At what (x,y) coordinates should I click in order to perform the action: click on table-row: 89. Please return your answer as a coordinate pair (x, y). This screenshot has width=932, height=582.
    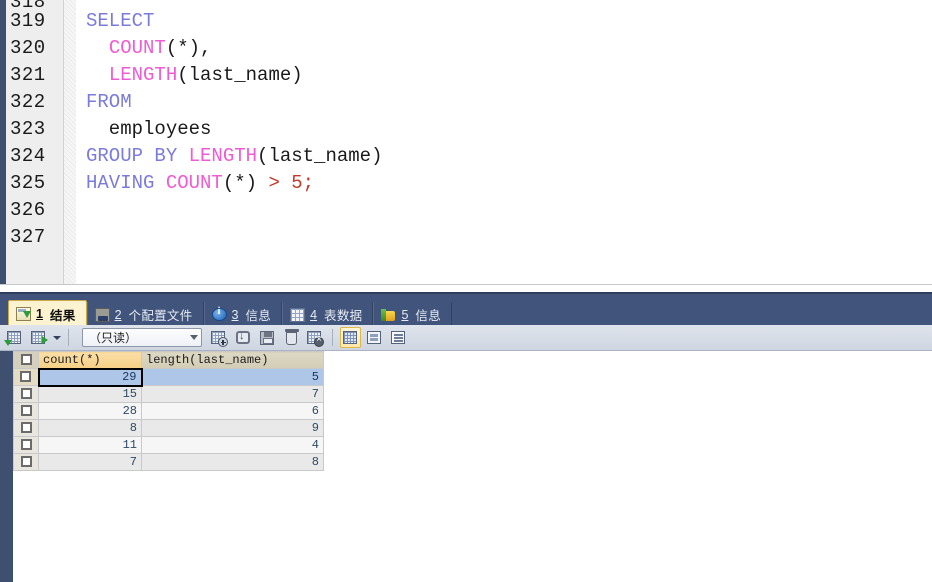
    Looking at the image, I should click on (168, 428).